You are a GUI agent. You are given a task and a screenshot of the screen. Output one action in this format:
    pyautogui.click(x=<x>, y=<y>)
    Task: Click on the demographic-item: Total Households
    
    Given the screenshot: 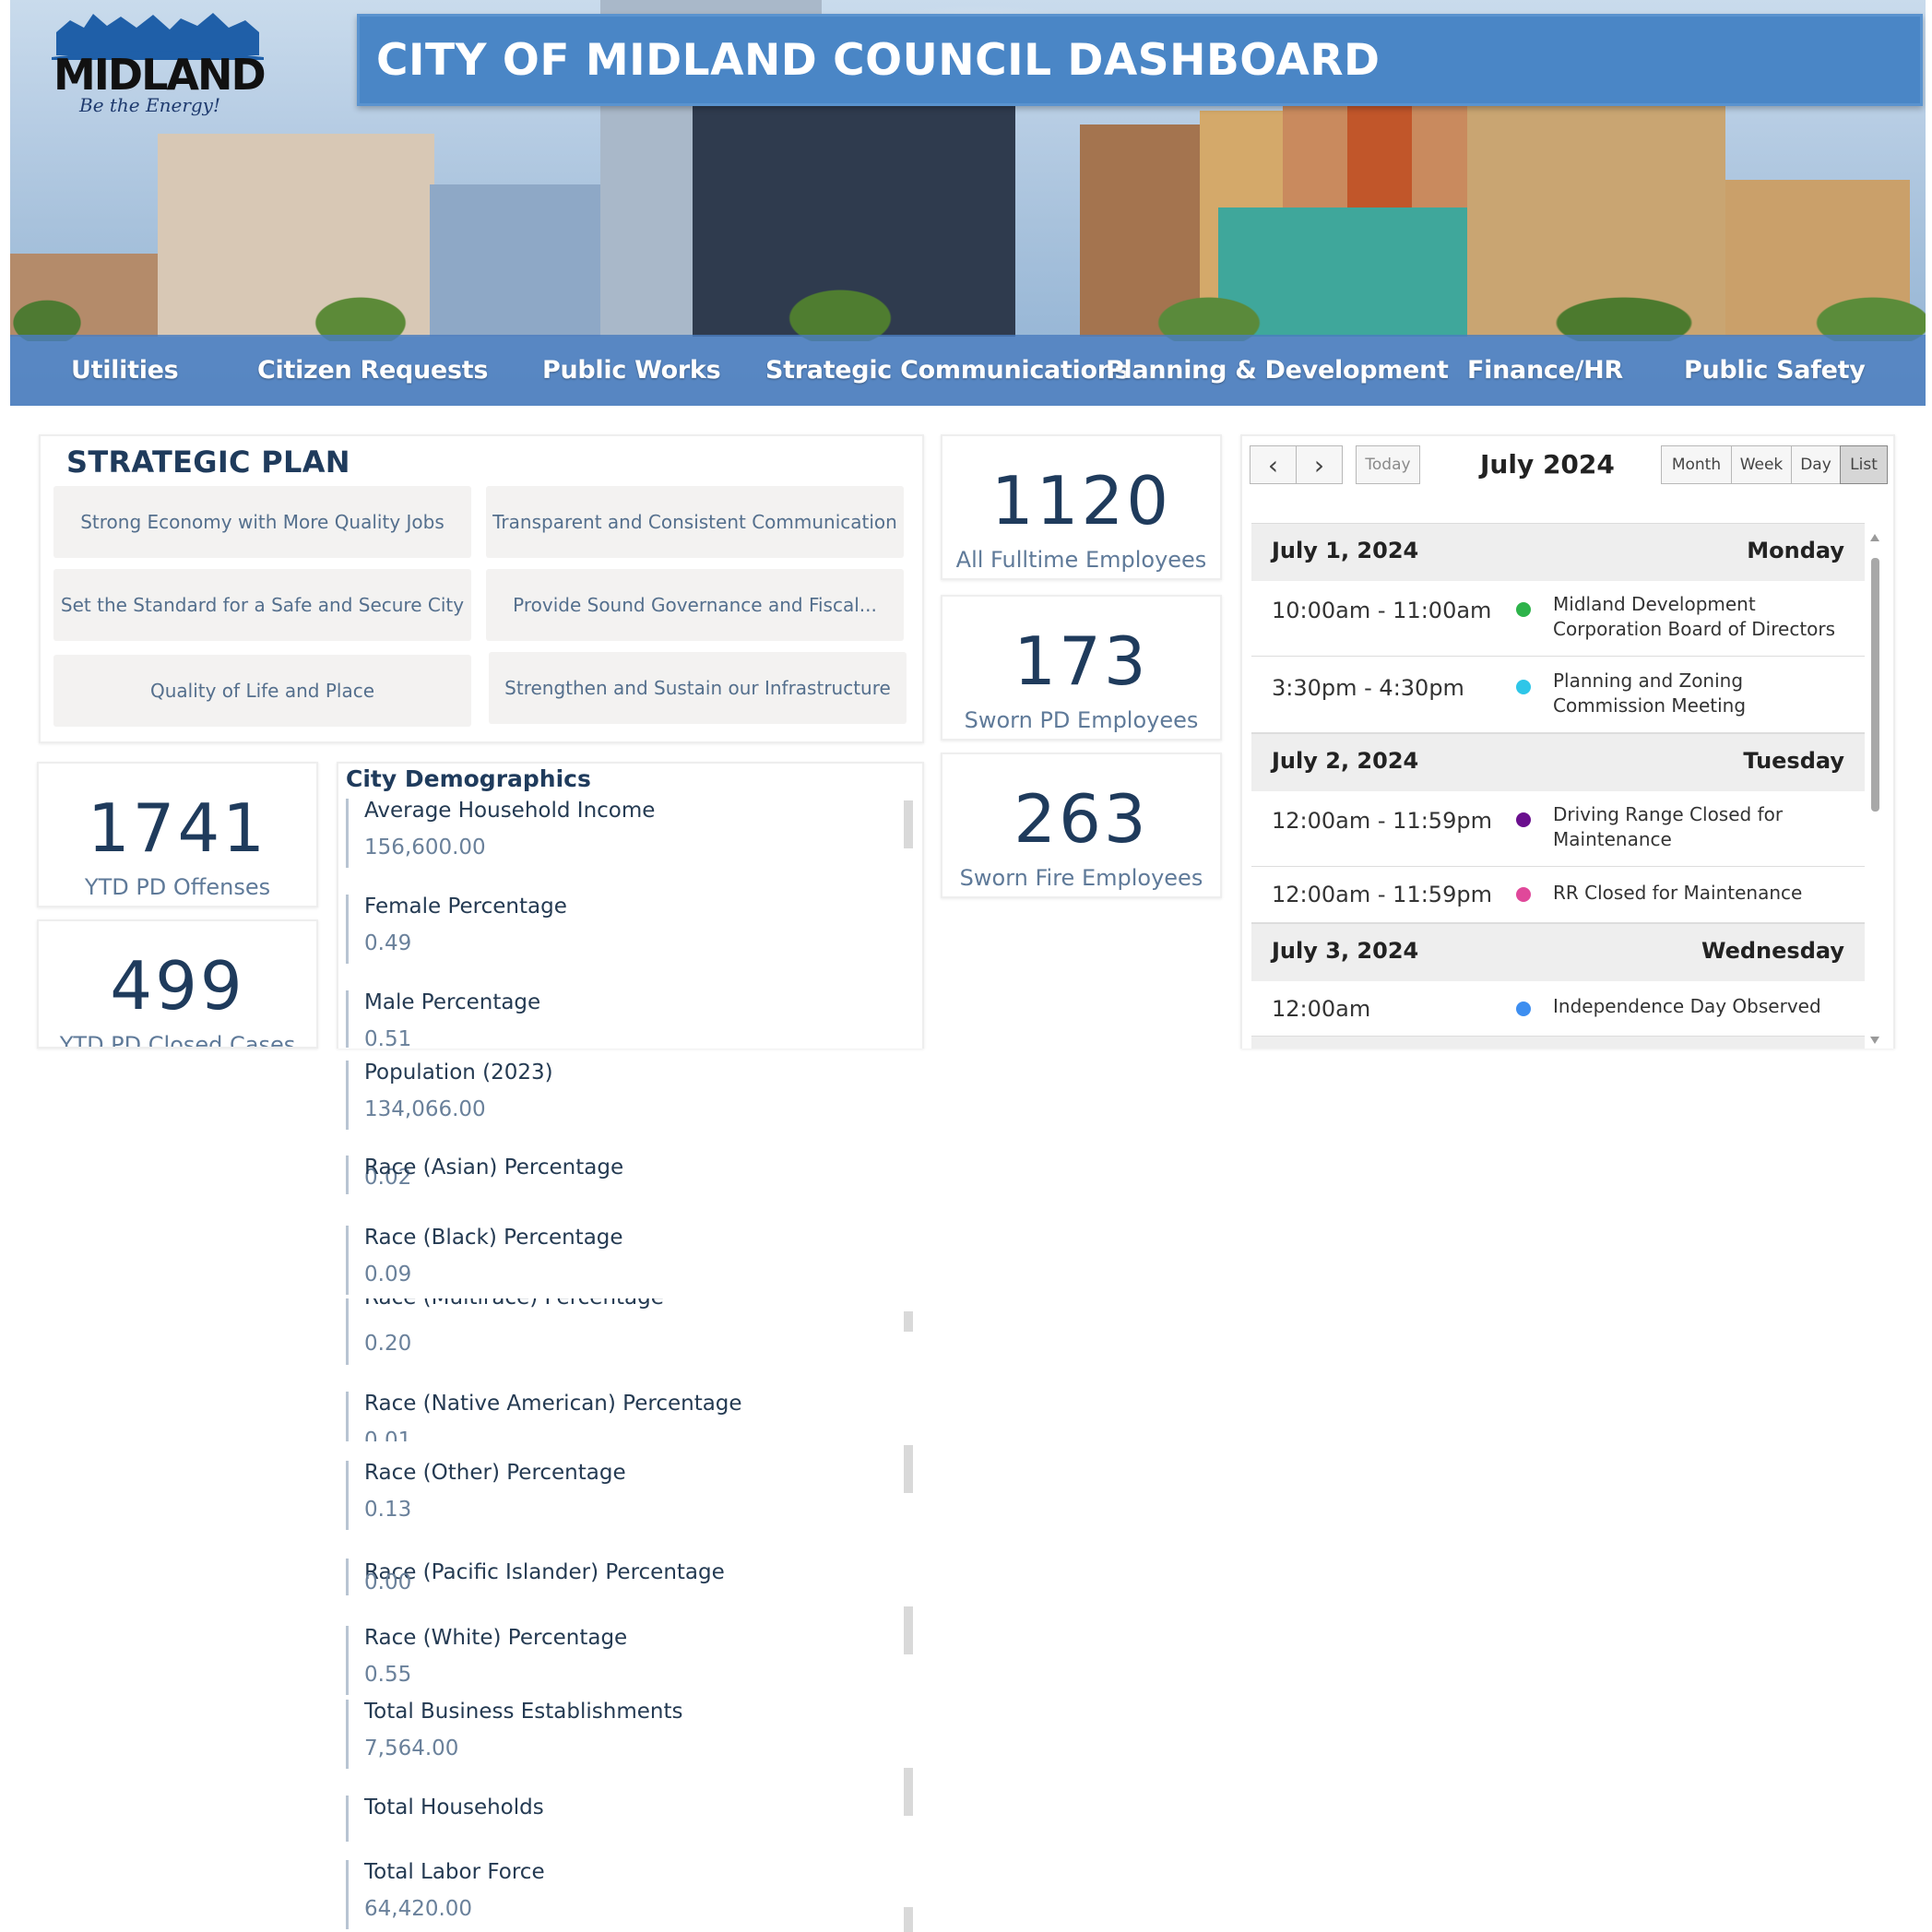 What is the action you would take?
    pyautogui.click(x=632, y=1819)
    